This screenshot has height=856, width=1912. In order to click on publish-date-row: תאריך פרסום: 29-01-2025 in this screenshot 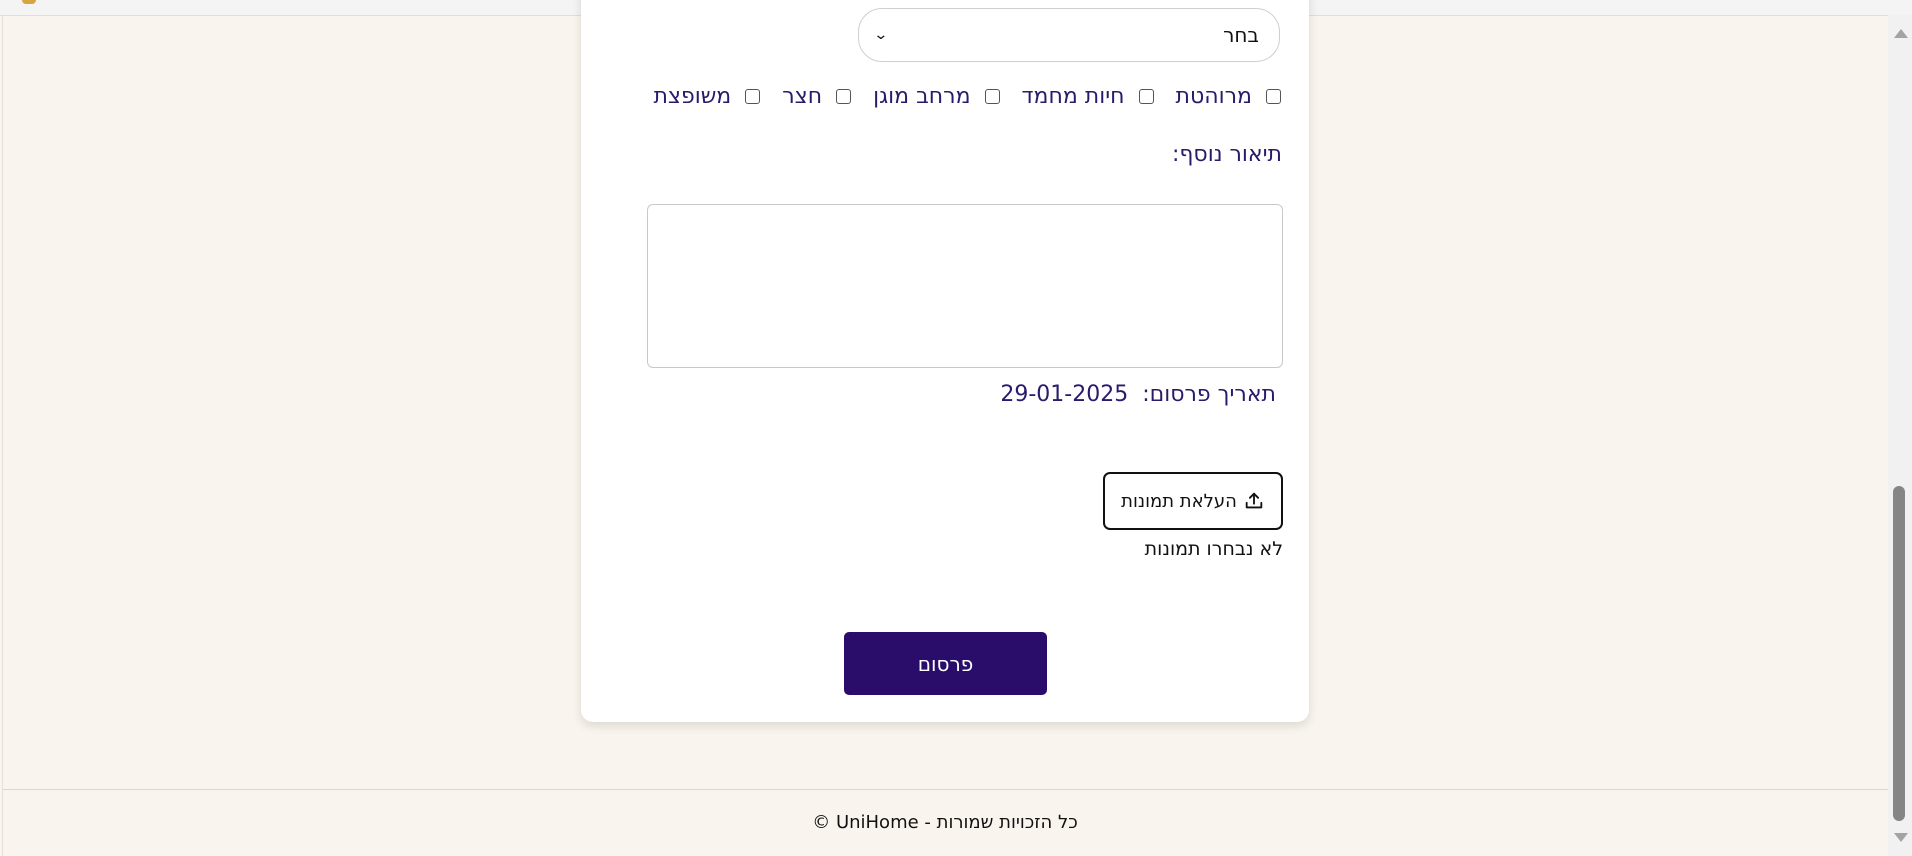, I will do `click(1138, 394)`.